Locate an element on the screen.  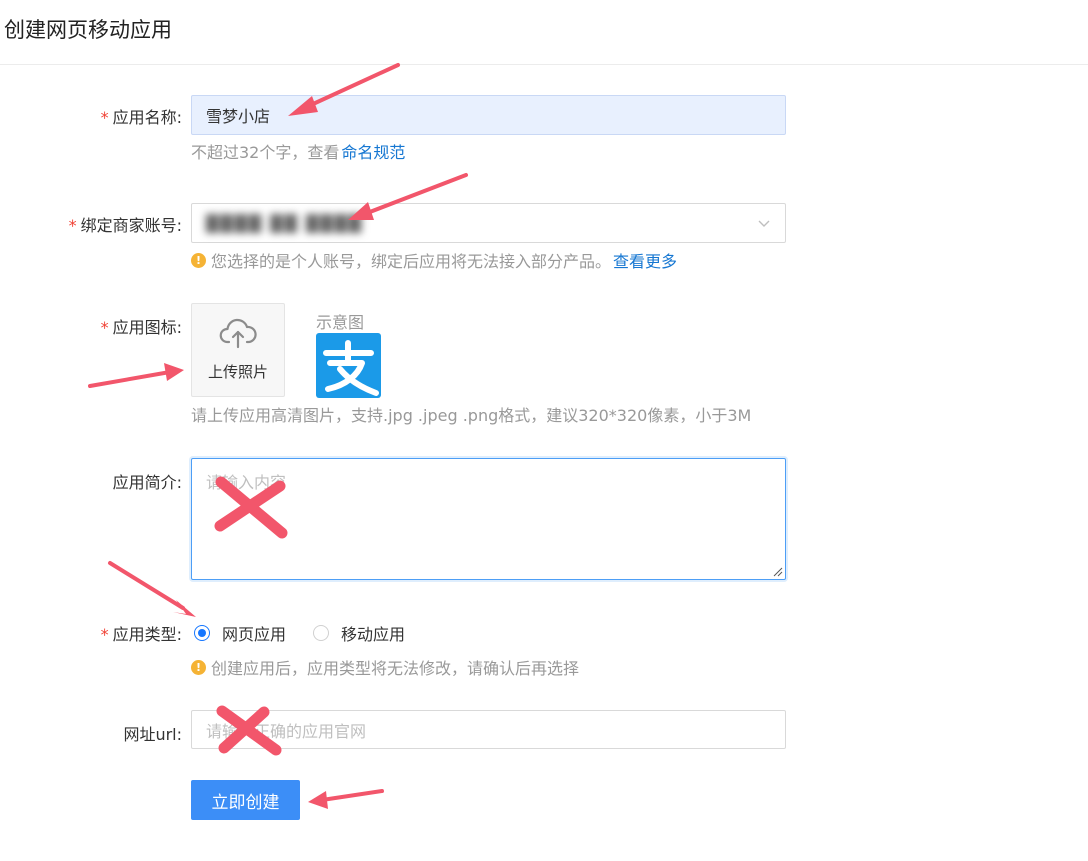
merchant-account-warning: ! 您选择的是个人账号，绑定后应用将无法接入部分产品。 查看更多 is located at coordinates (434, 260).